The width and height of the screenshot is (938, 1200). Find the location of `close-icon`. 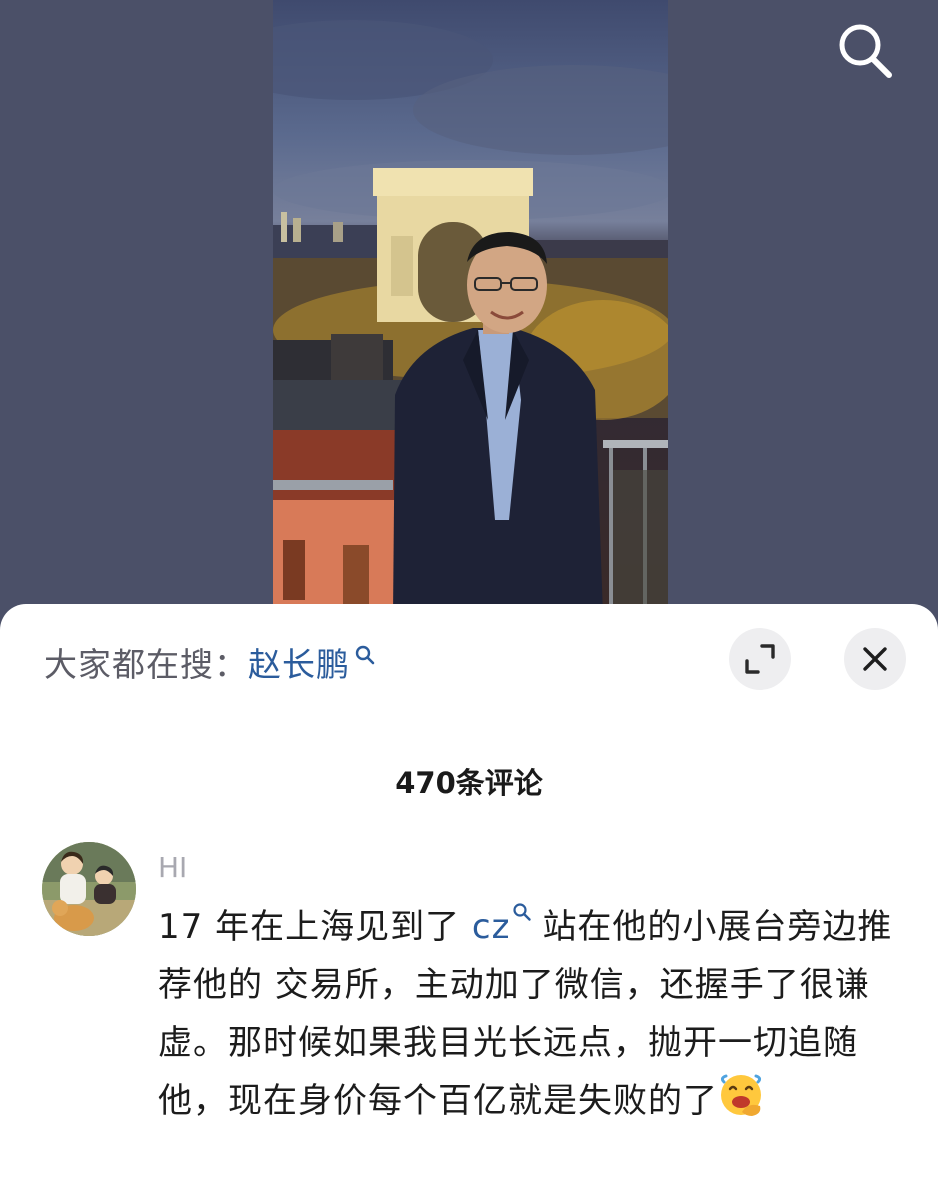

close-icon is located at coordinates (875, 659).